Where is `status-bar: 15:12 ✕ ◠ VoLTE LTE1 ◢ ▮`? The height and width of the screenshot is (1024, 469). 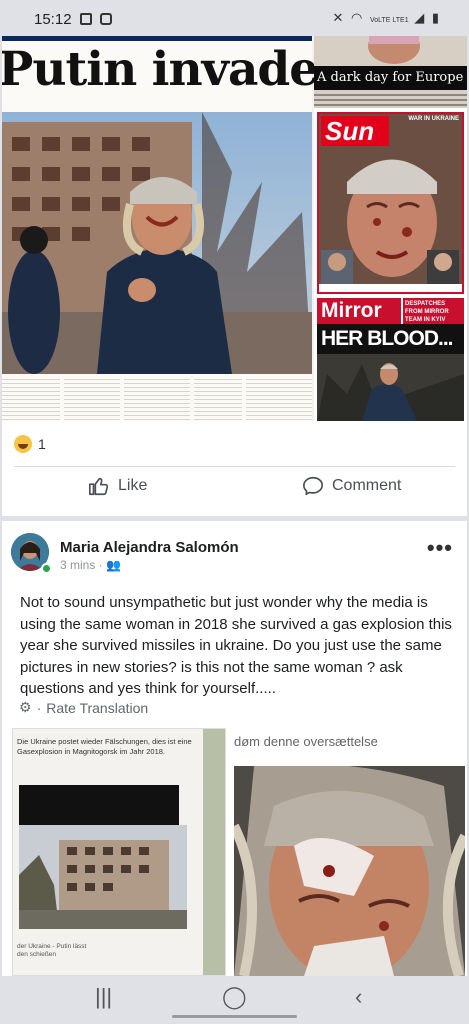
status-bar: 15:12 ✕ ◠ VoLTE LTE1 ◢ ▮ is located at coordinates (234, 19).